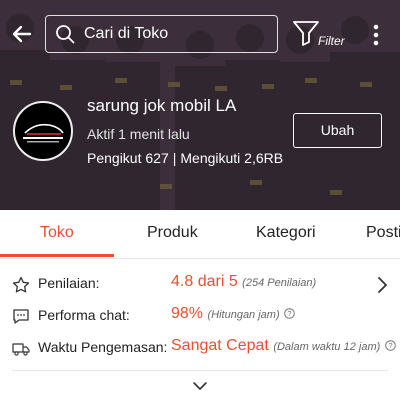  Describe the element at coordinates (376, 35) in the screenshot. I see `more-options-icon` at that location.